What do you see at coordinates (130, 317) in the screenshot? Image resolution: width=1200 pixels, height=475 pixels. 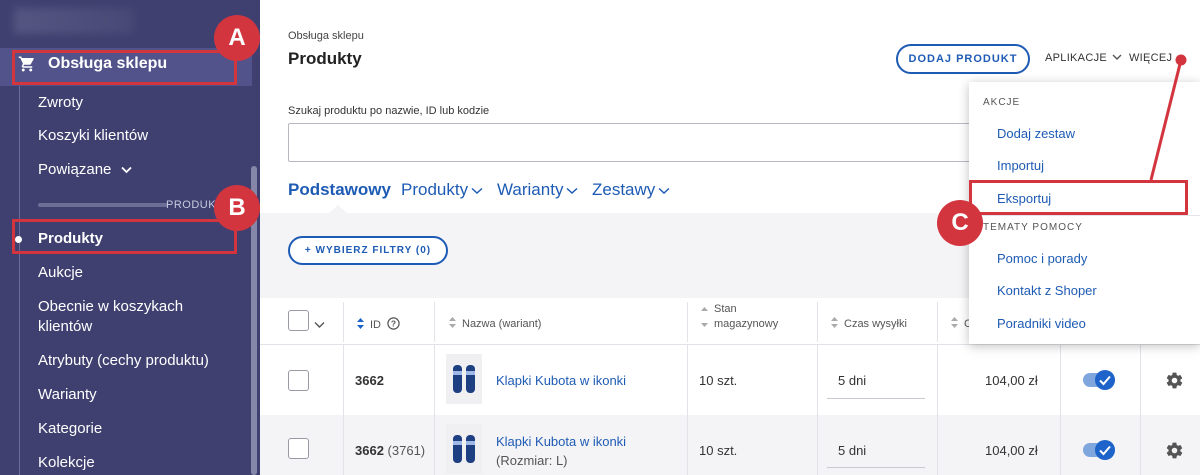 I see `sidebar-item-in-carts: Obecnie w koszykach klientów` at bounding box center [130, 317].